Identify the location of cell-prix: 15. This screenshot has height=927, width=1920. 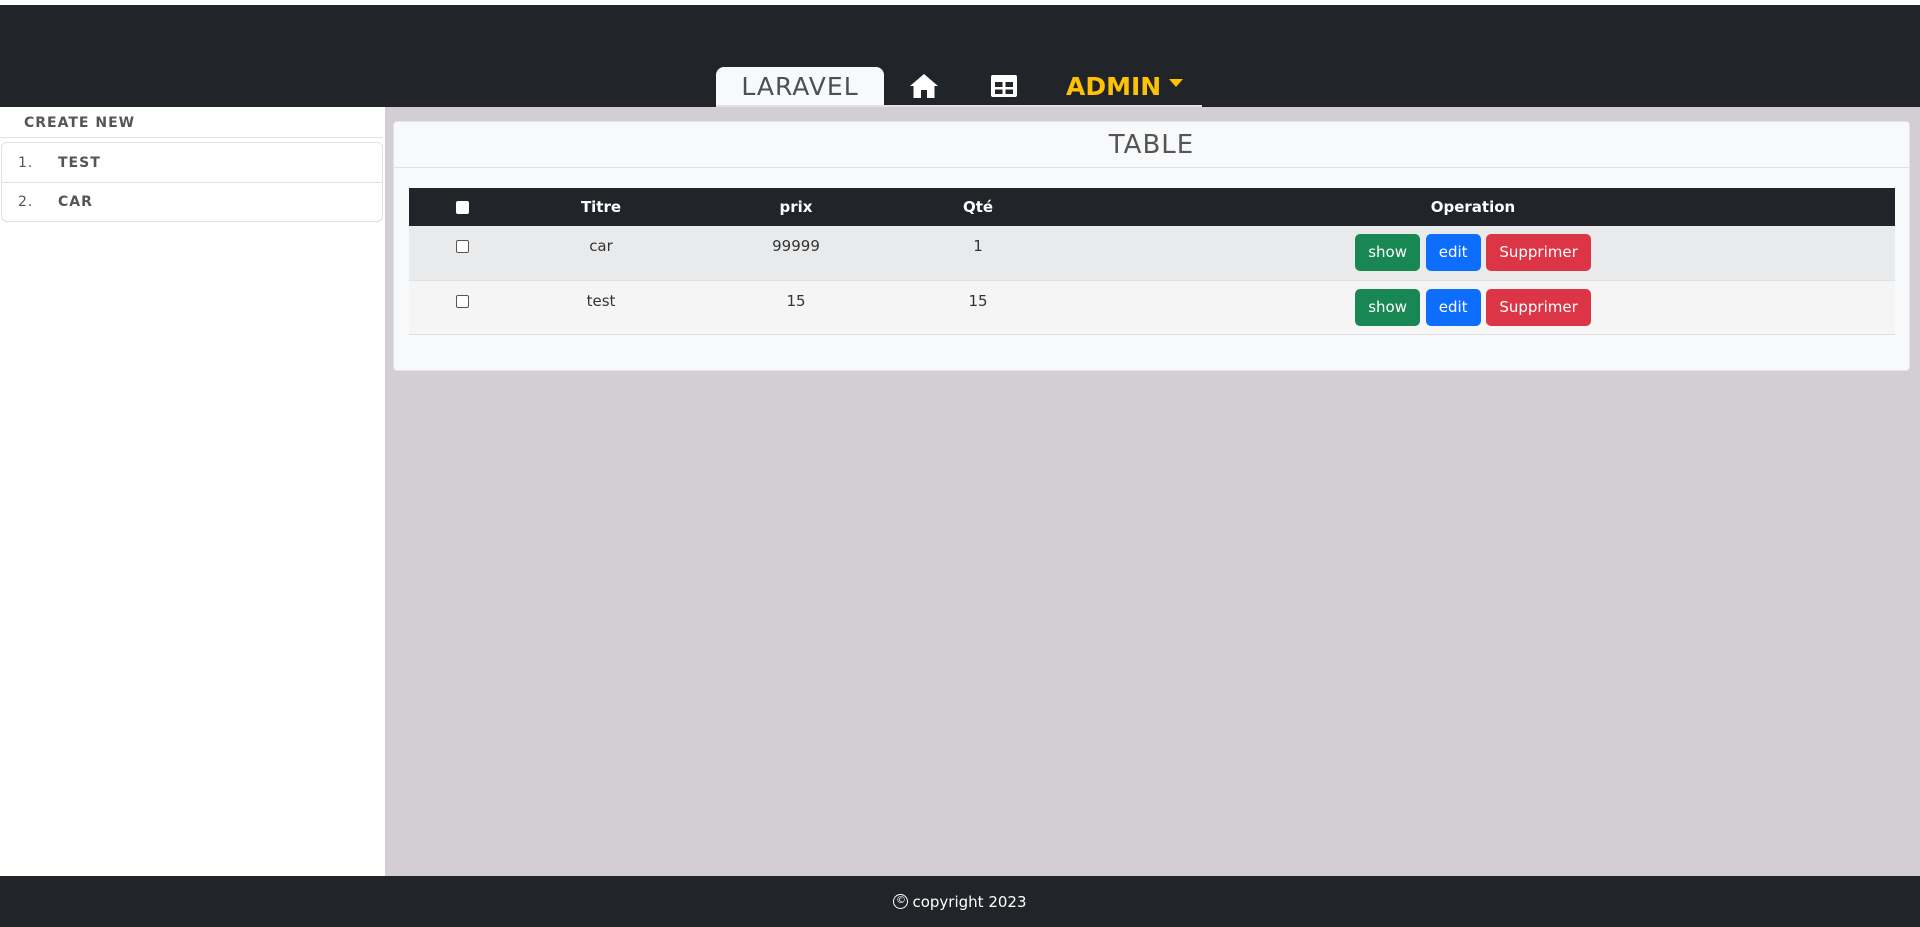
(796, 307).